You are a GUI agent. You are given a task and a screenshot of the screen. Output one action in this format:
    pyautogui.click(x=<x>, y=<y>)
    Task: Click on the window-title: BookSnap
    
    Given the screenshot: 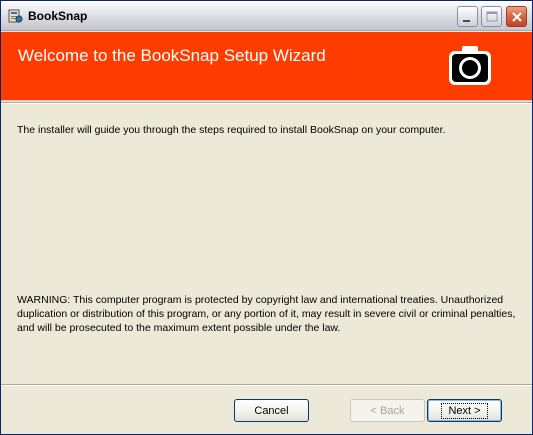 What is the action you would take?
    pyautogui.click(x=58, y=16)
    